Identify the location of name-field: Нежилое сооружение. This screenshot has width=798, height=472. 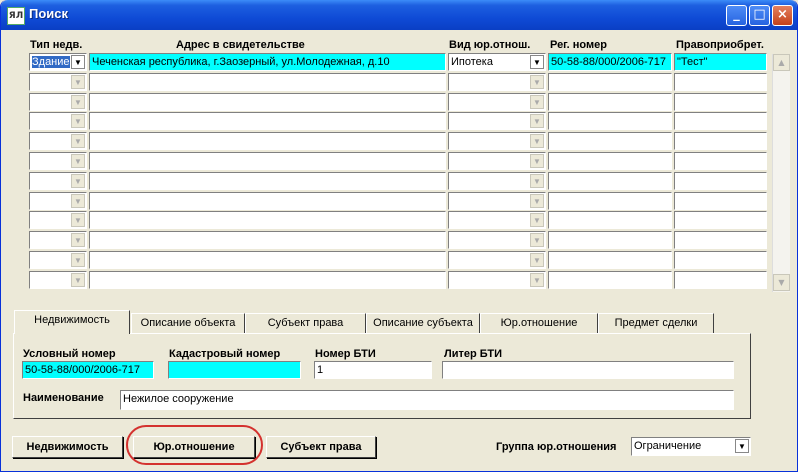
(427, 400).